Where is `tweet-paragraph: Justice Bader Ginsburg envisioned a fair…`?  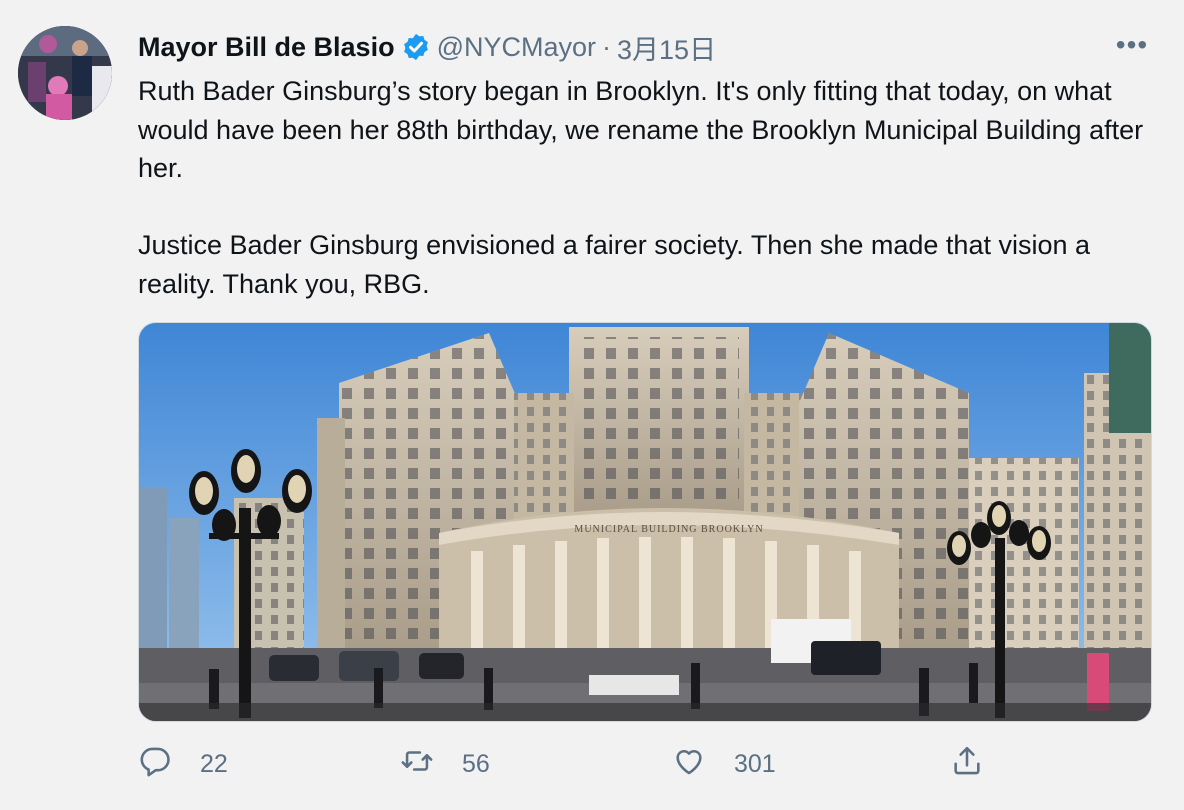 tweet-paragraph: Justice Bader Ginsburg envisioned a fair… is located at coordinates (614, 264).